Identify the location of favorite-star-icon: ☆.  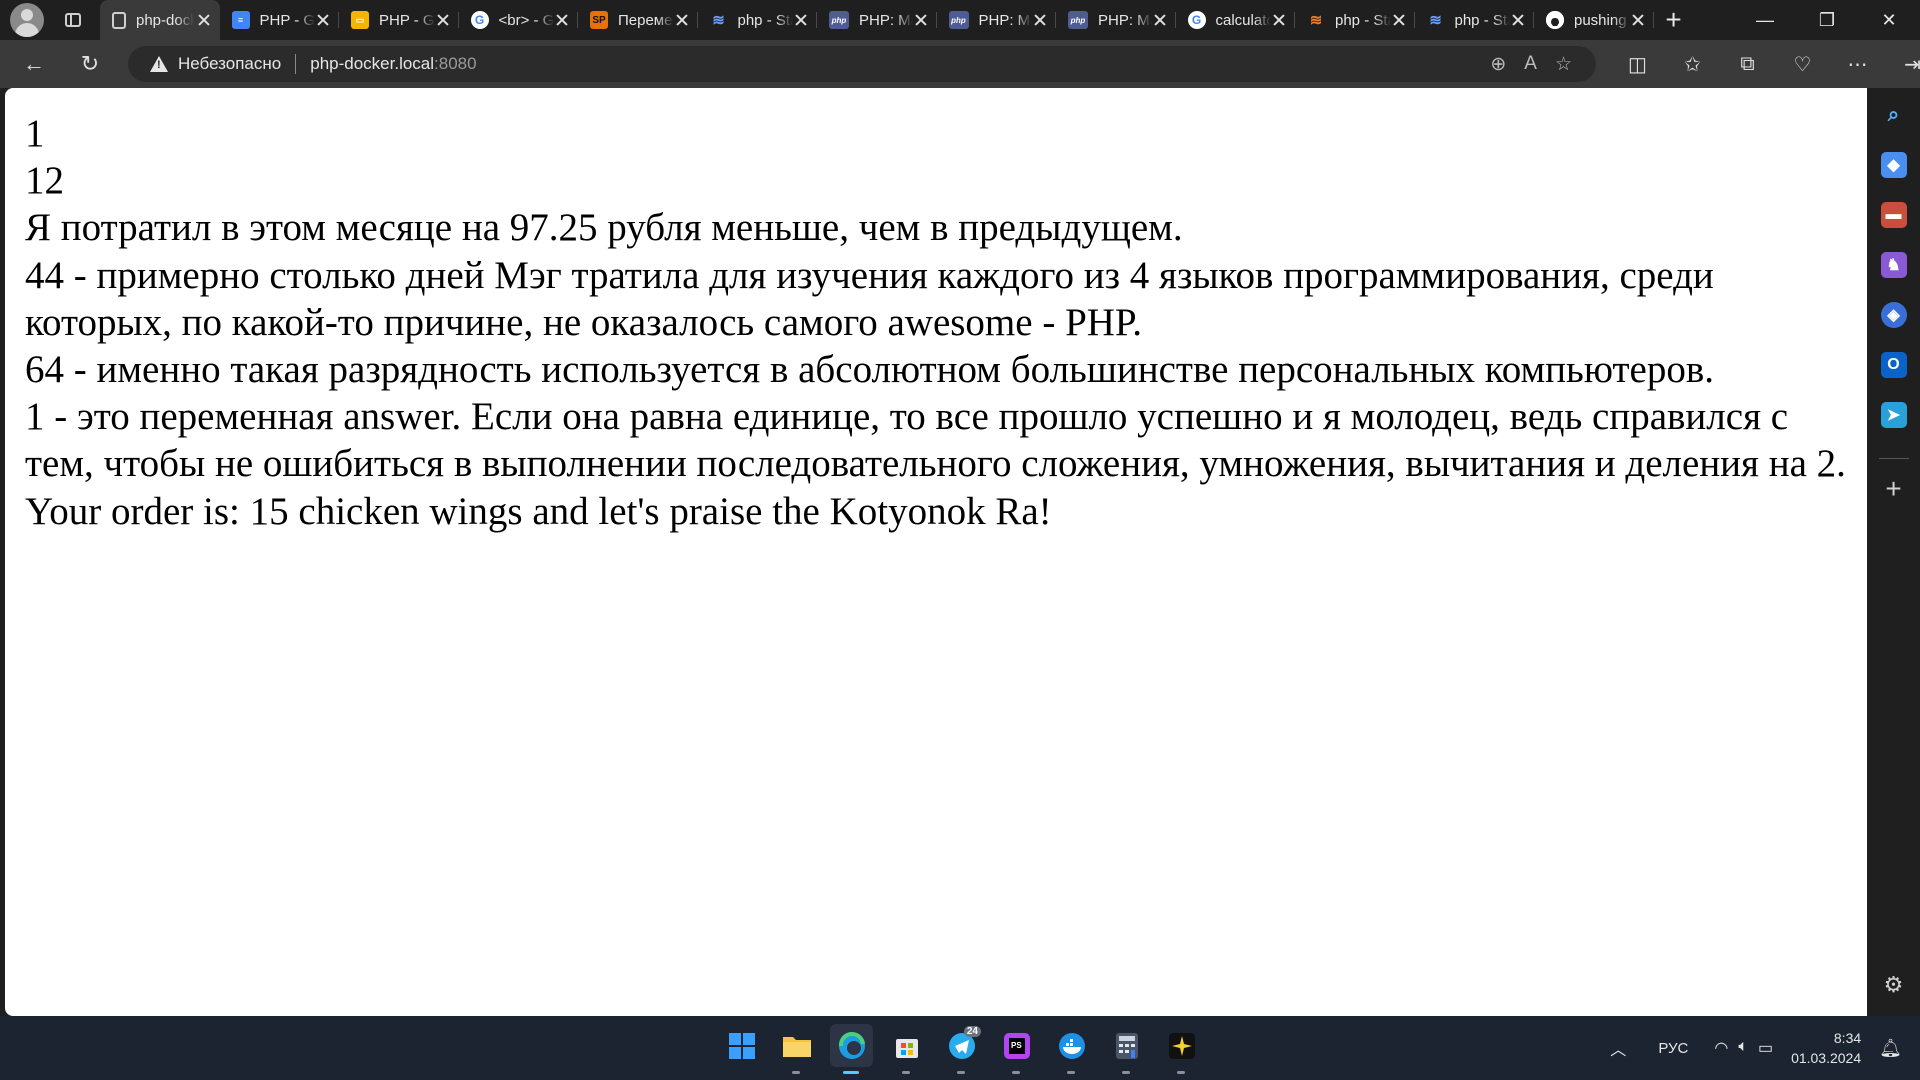
(1563, 64).